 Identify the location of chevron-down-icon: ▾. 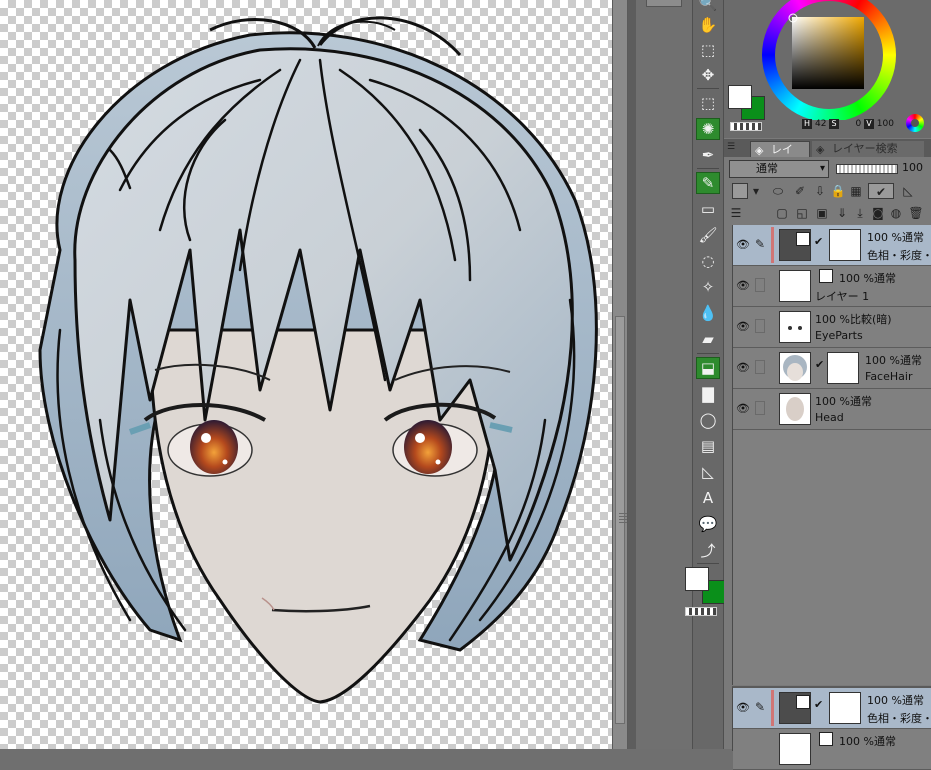
(756, 191).